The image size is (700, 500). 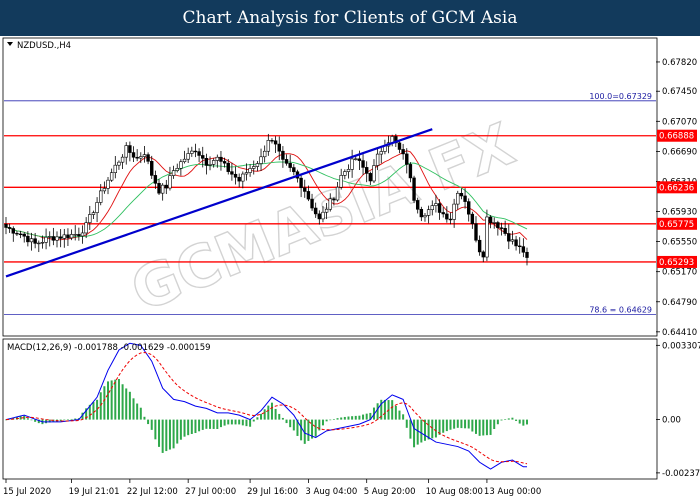 I want to click on time-tick-label: 13 Aug 00:00, so click(x=512, y=492).